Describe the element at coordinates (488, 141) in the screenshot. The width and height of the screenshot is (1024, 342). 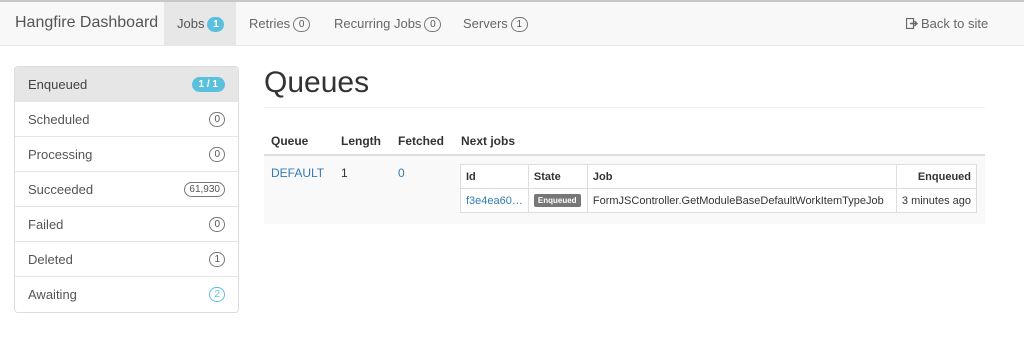
I see `column-header-next-jobs: Next jobs` at that location.